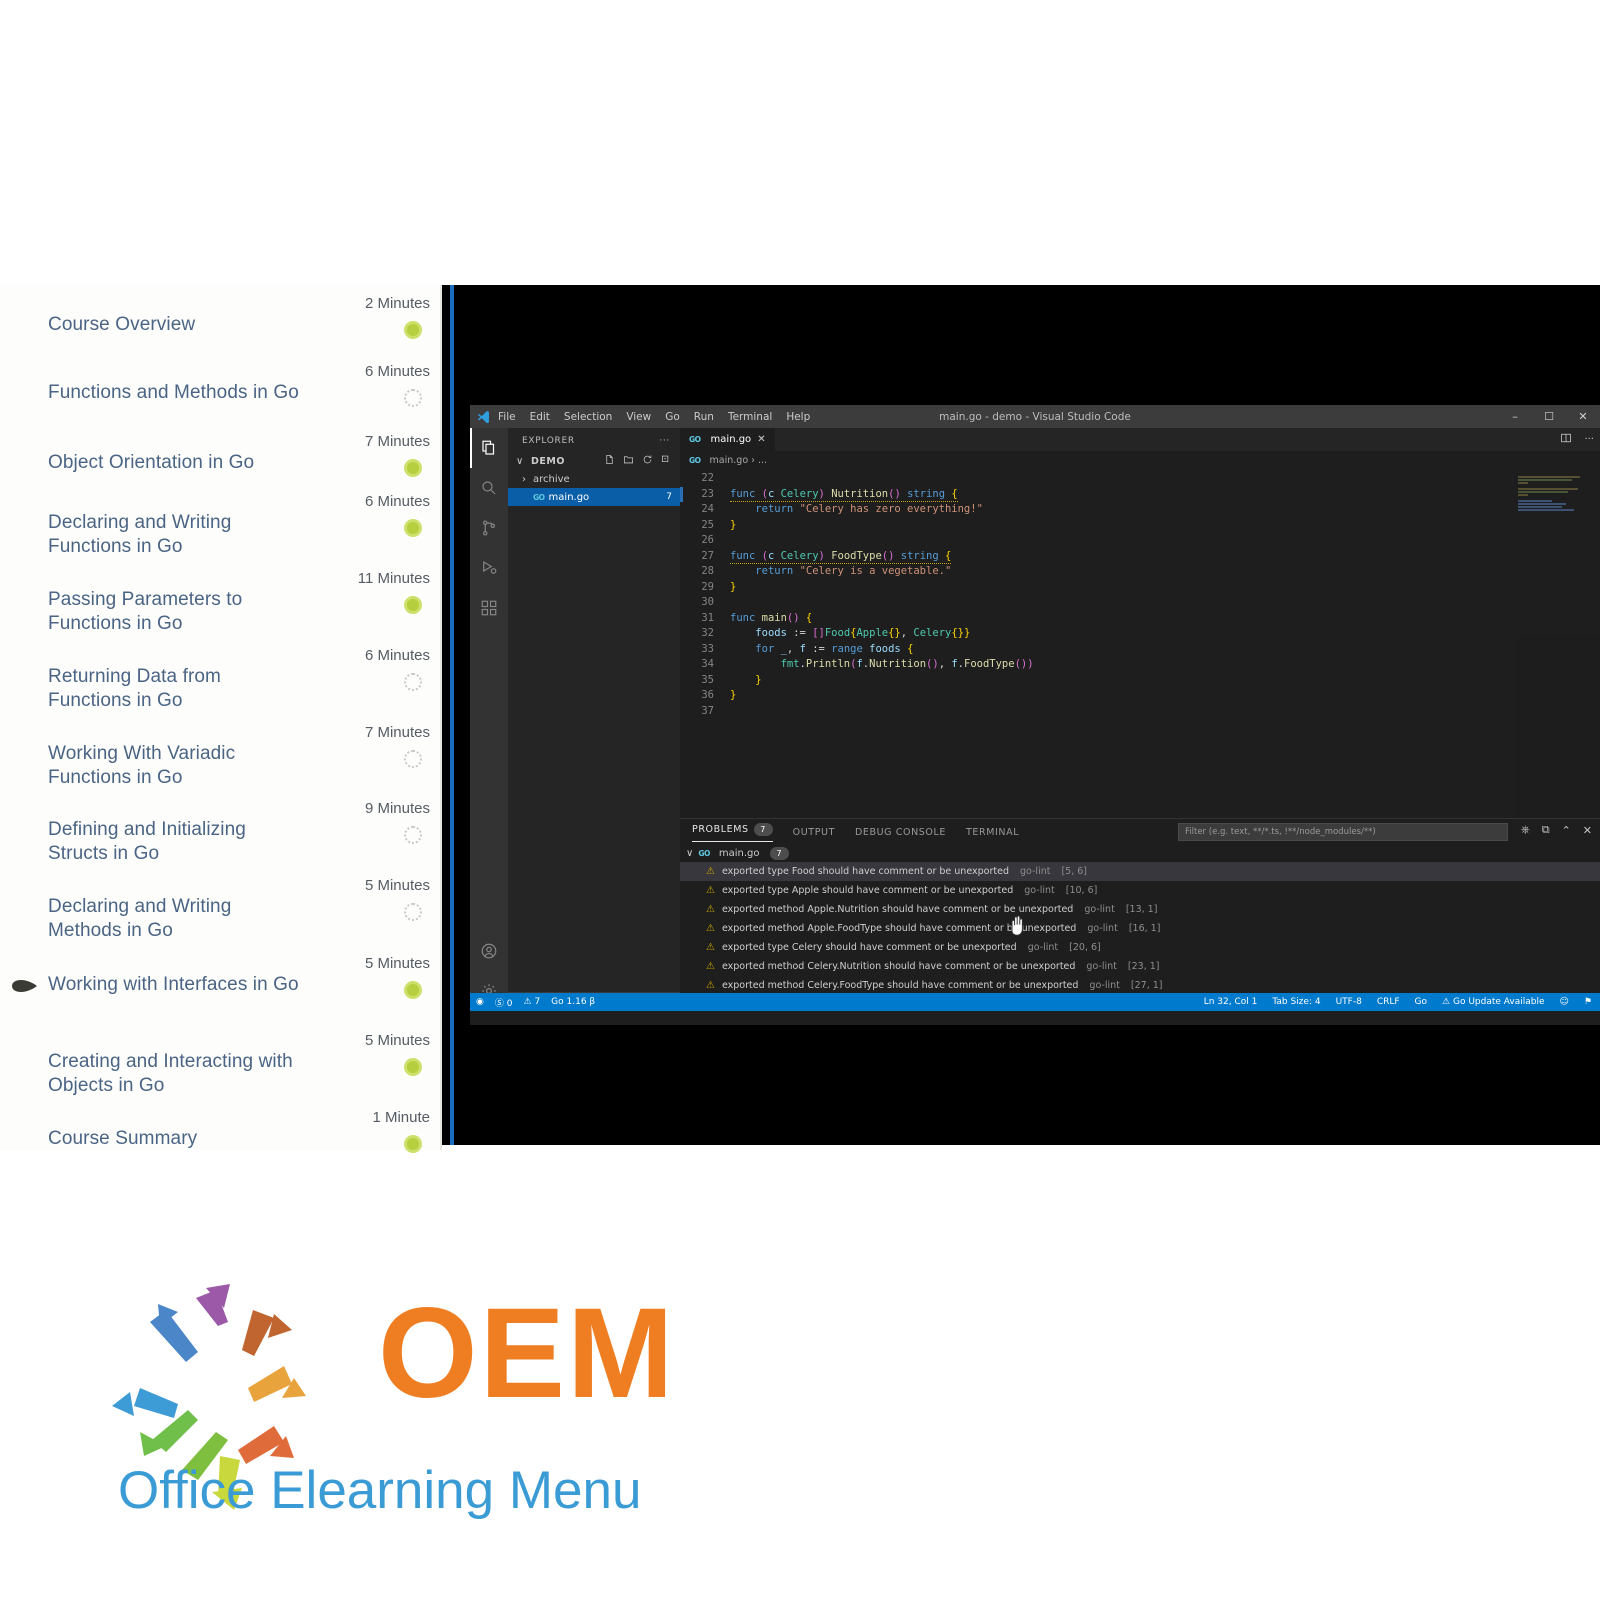 This screenshot has height=1600, width=1600. Describe the element at coordinates (175, 325) in the screenshot. I see `lesson-title: Course Overview` at that location.